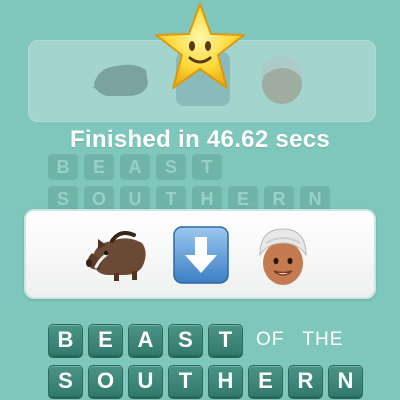 This screenshot has height=400, width=400. Describe the element at coordinates (121, 80) in the screenshot. I see `background-boar-icon` at that location.